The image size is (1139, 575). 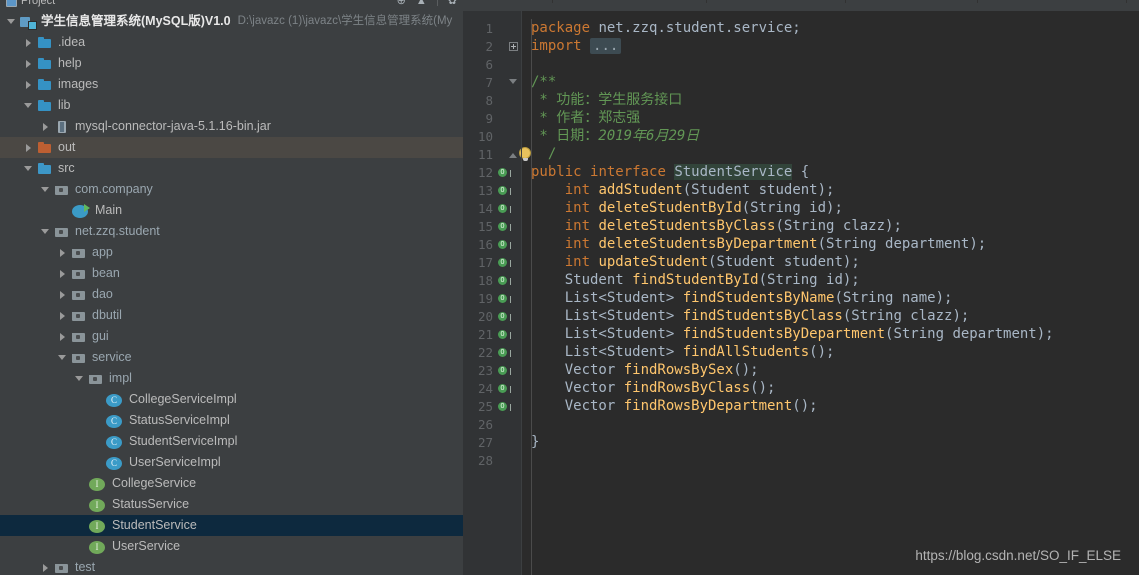 I want to click on editor-tab-collegeservice-java: CollegeService.java✕, so click(x=1052, y=1).